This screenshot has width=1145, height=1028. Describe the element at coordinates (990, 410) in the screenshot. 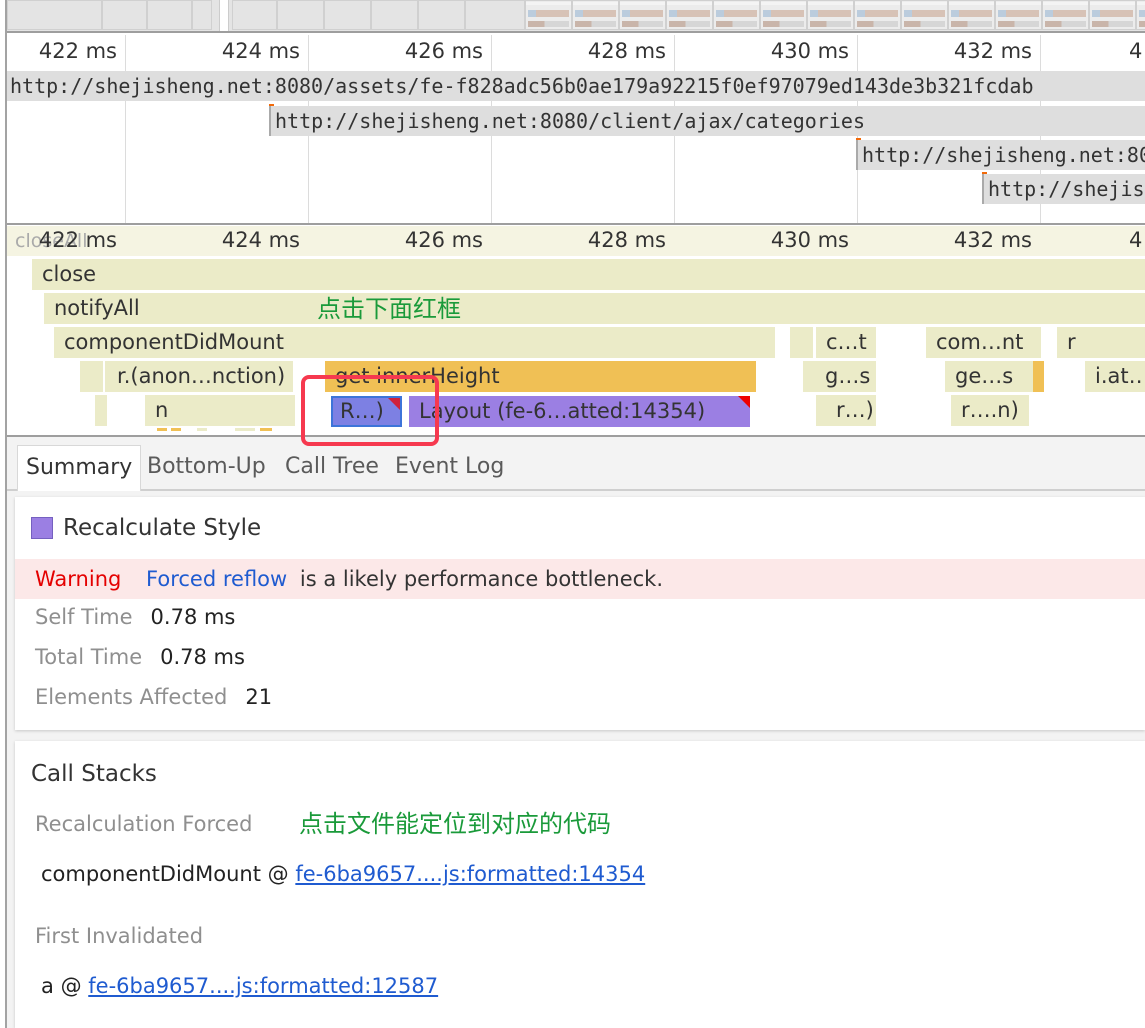

I see `flame-bar-rn: r….n)` at that location.